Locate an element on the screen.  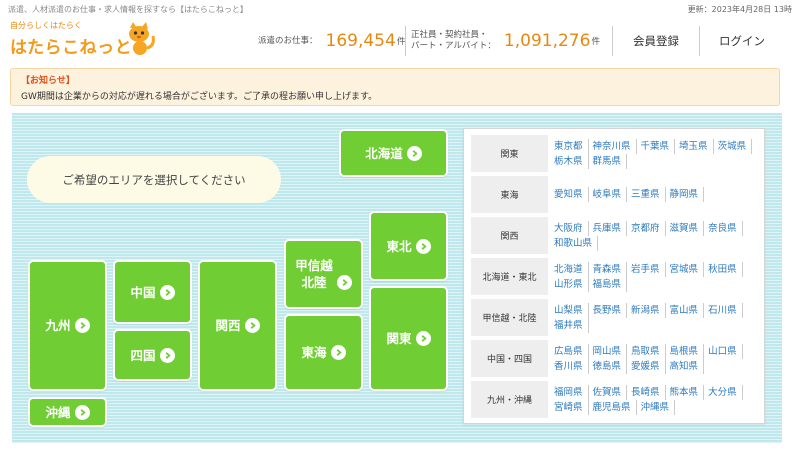
prefecture-link: 埼玉県 is located at coordinates (696, 146).